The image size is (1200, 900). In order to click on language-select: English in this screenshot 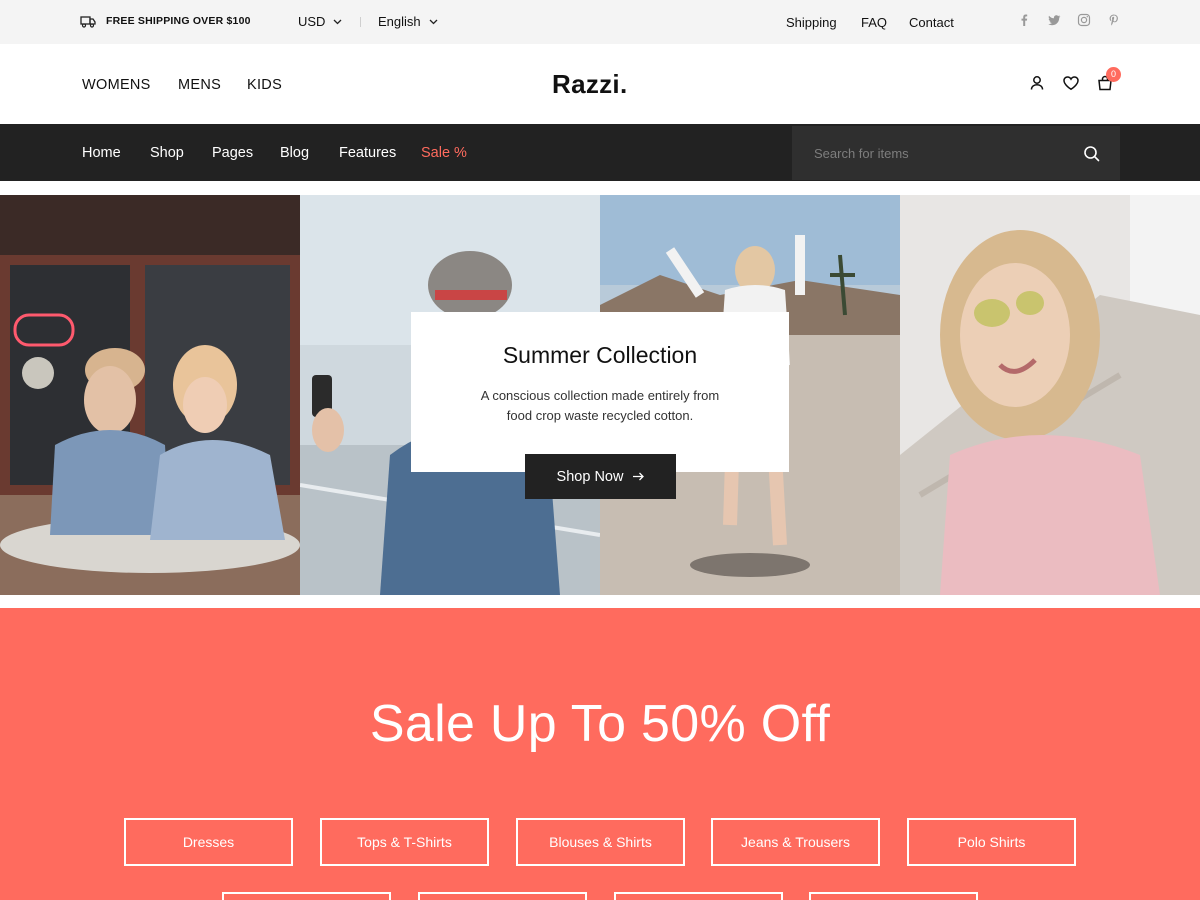, I will do `click(408, 21)`.